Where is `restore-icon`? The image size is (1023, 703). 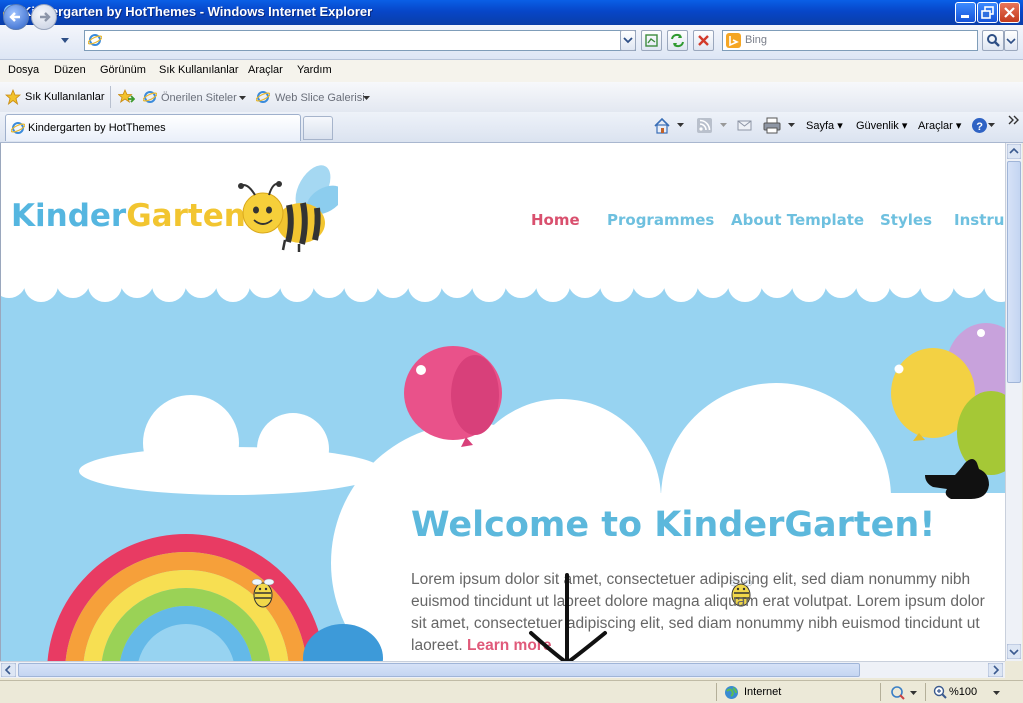 restore-icon is located at coordinates (987, 12).